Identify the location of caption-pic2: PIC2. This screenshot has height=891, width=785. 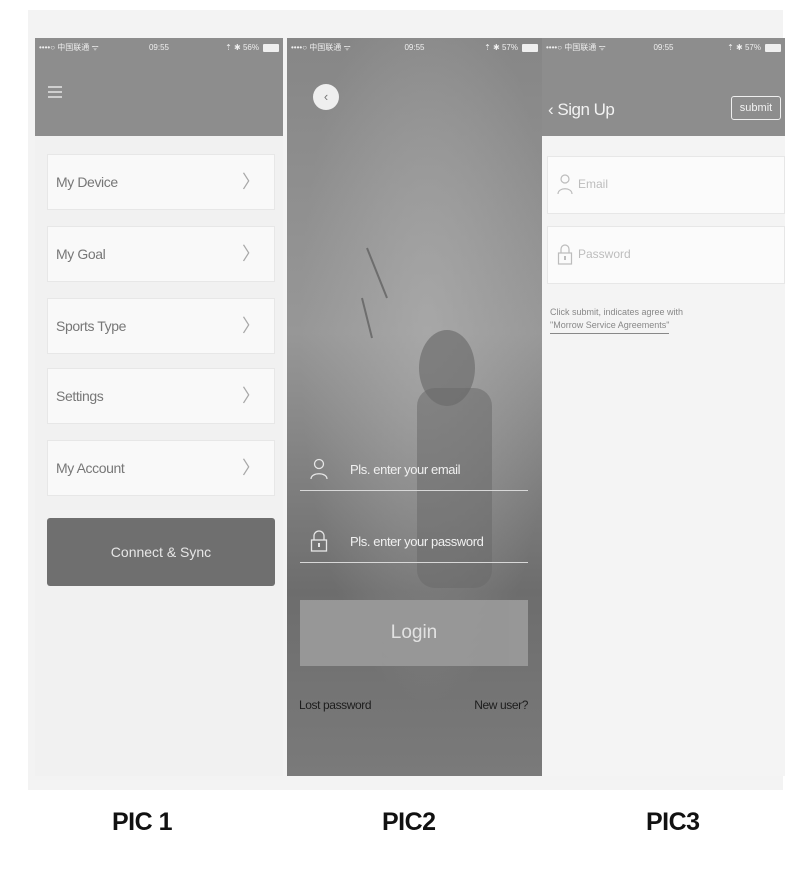
(409, 822).